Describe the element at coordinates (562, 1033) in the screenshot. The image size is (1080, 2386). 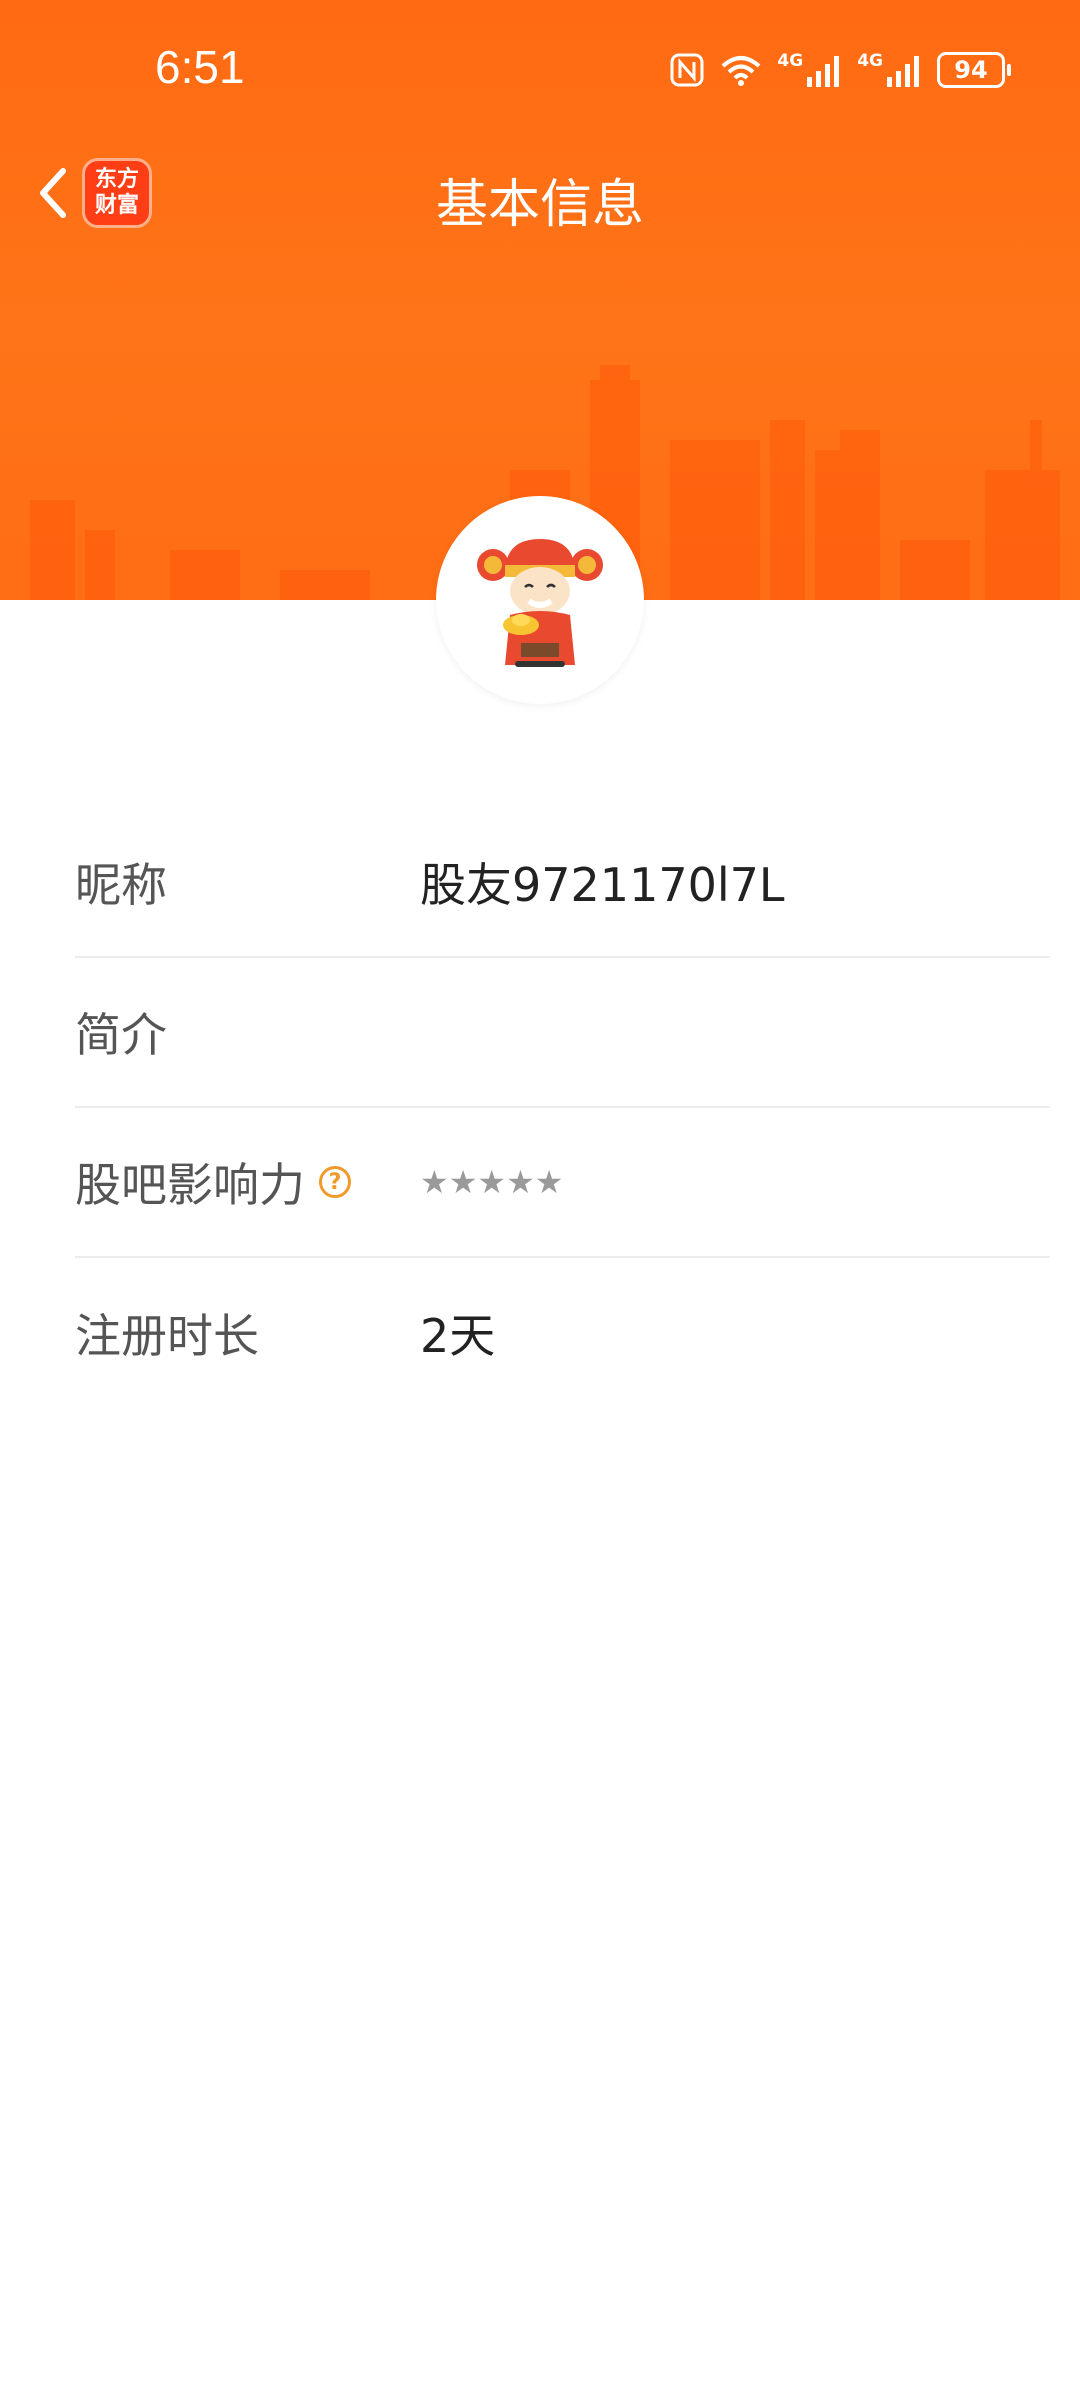
I see `intro-row: 简介` at that location.